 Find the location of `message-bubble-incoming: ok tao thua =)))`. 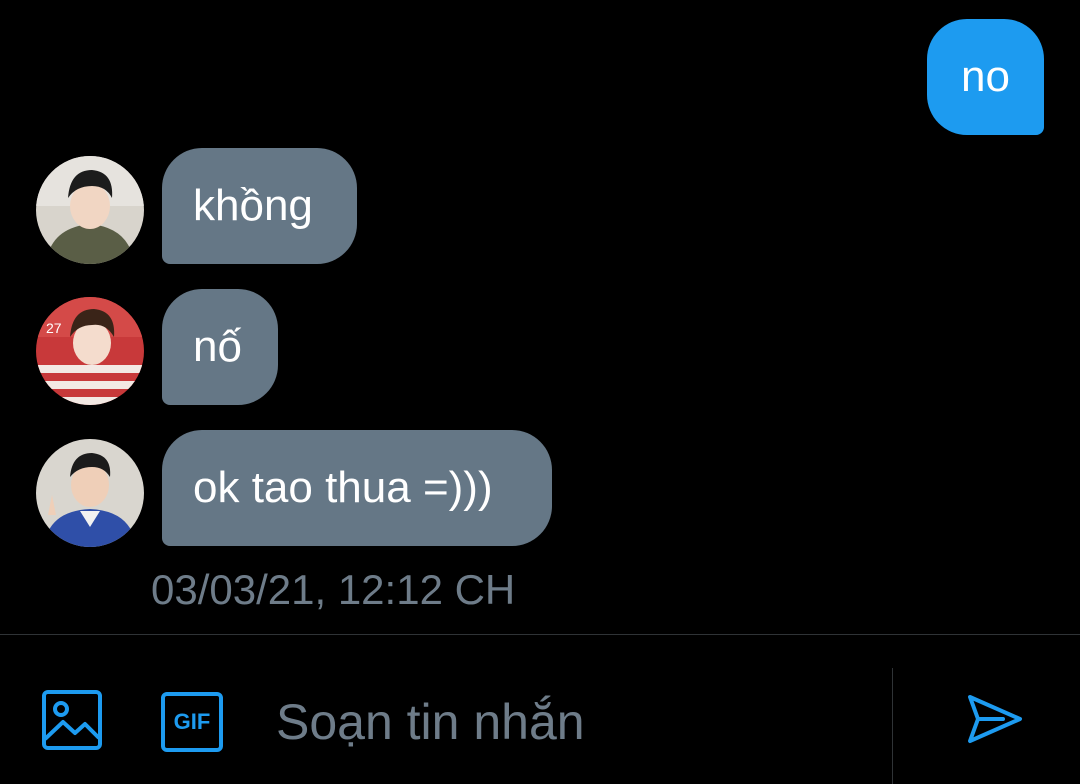

message-bubble-incoming: ok tao thua =))) is located at coordinates (357, 488).